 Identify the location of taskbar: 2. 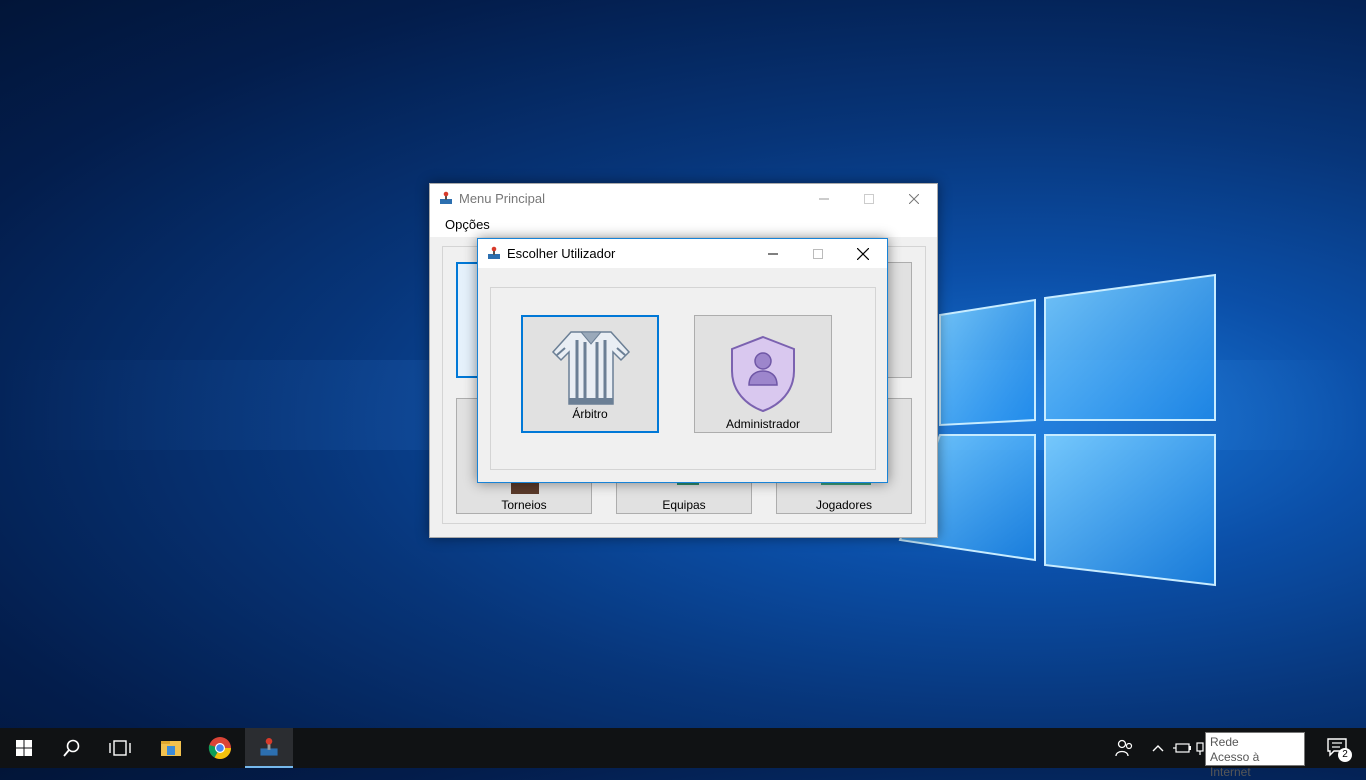
(683, 748).